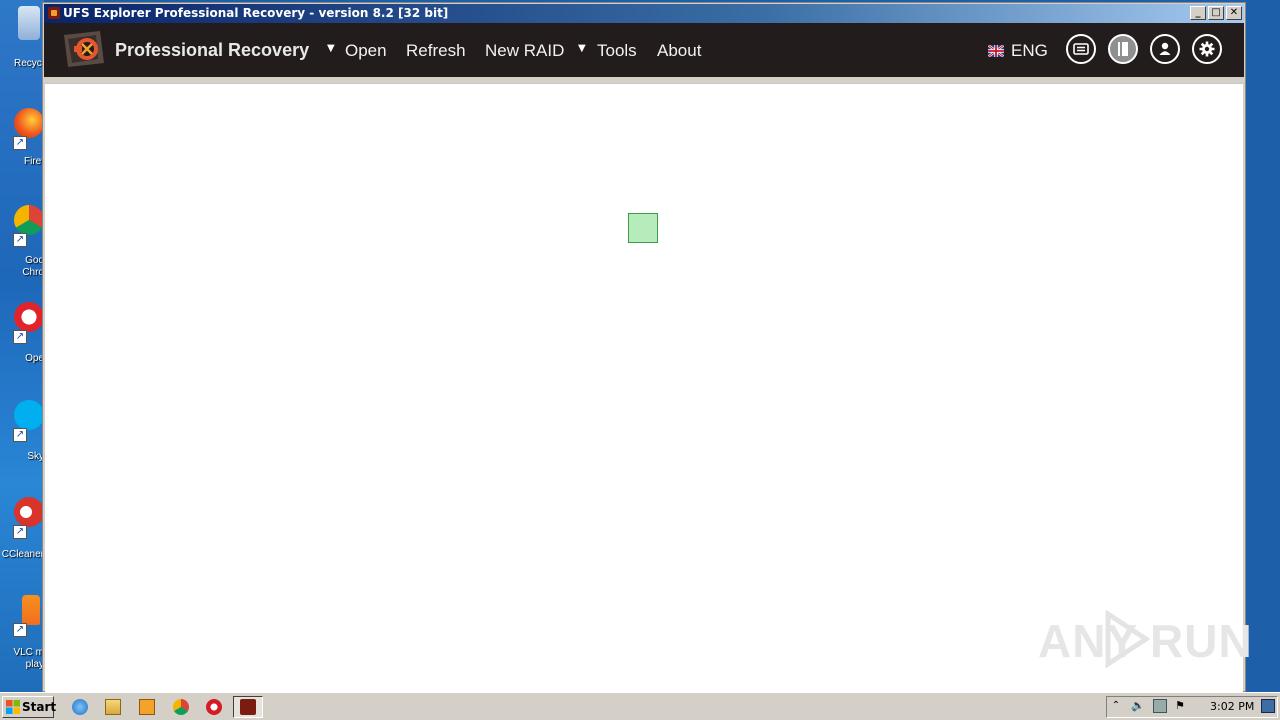 The width and height of the screenshot is (1280, 720). Describe the element at coordinates (113, 707) in the screenshot. I see `file-explorer-icon` at that location.